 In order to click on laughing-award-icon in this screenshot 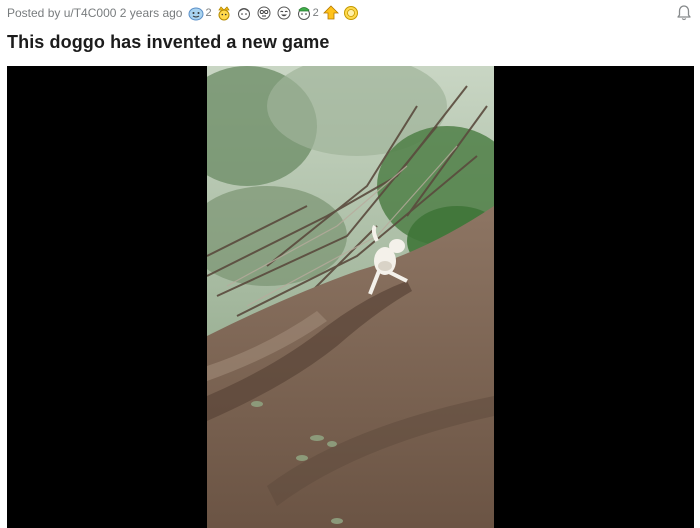, I will do `click(284, 13)`.